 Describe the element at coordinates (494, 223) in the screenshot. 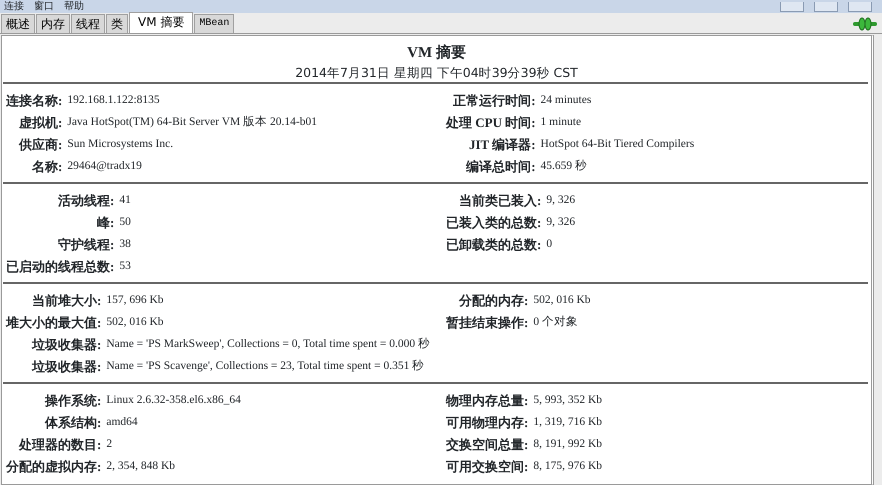

I see `field-label: 已装入类的总数:` at that location.